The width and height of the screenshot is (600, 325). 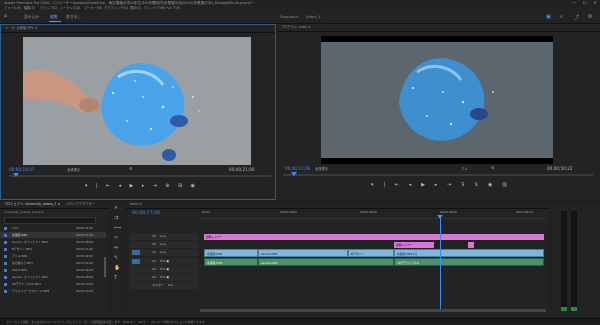 I want to click on workspace-bar: ⌂ 読み込み 編集 書き出し Sequence Video_1 ▣ ⌕ ⤴ ✉, so click(x=300, y=17).